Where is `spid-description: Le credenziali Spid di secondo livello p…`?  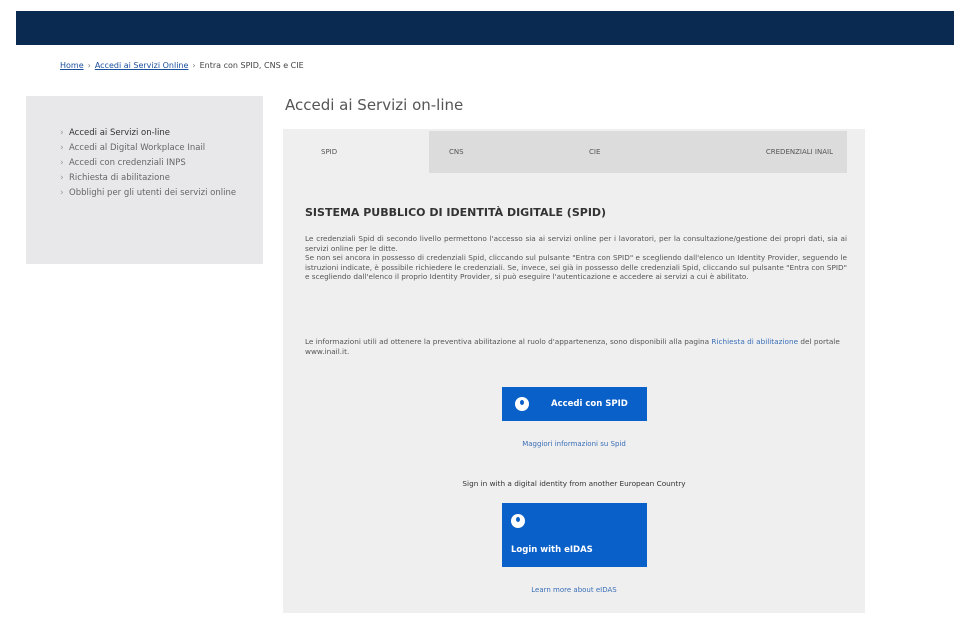
spid-description: Le credenziali Spid di secondo livello p… is located at coordinates (576, 258).